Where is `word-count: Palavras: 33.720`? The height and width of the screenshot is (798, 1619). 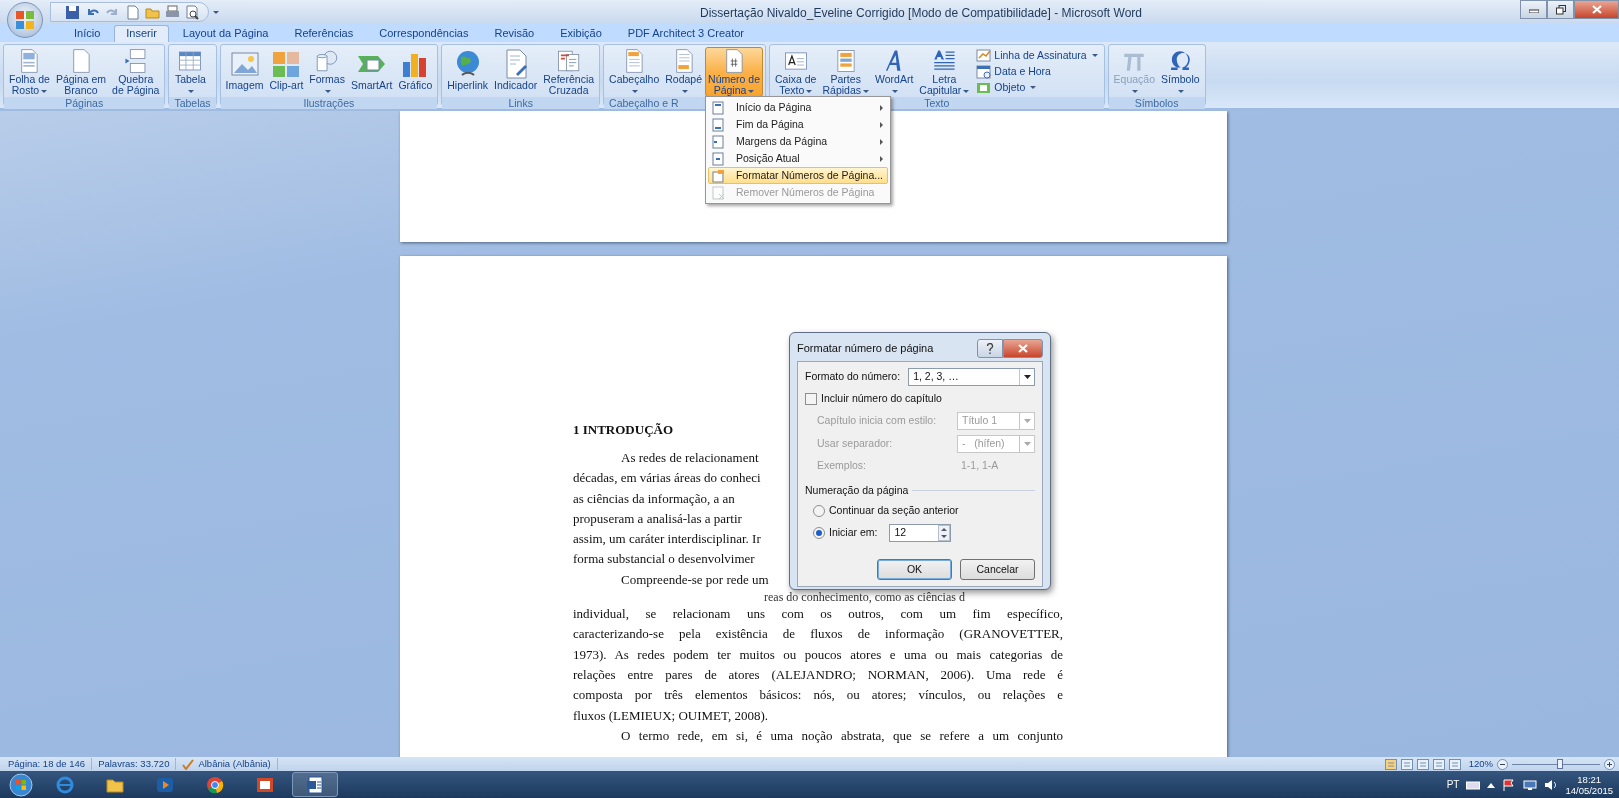 word-count: Palavras: 33.720 is located at coordinates (134, 764).